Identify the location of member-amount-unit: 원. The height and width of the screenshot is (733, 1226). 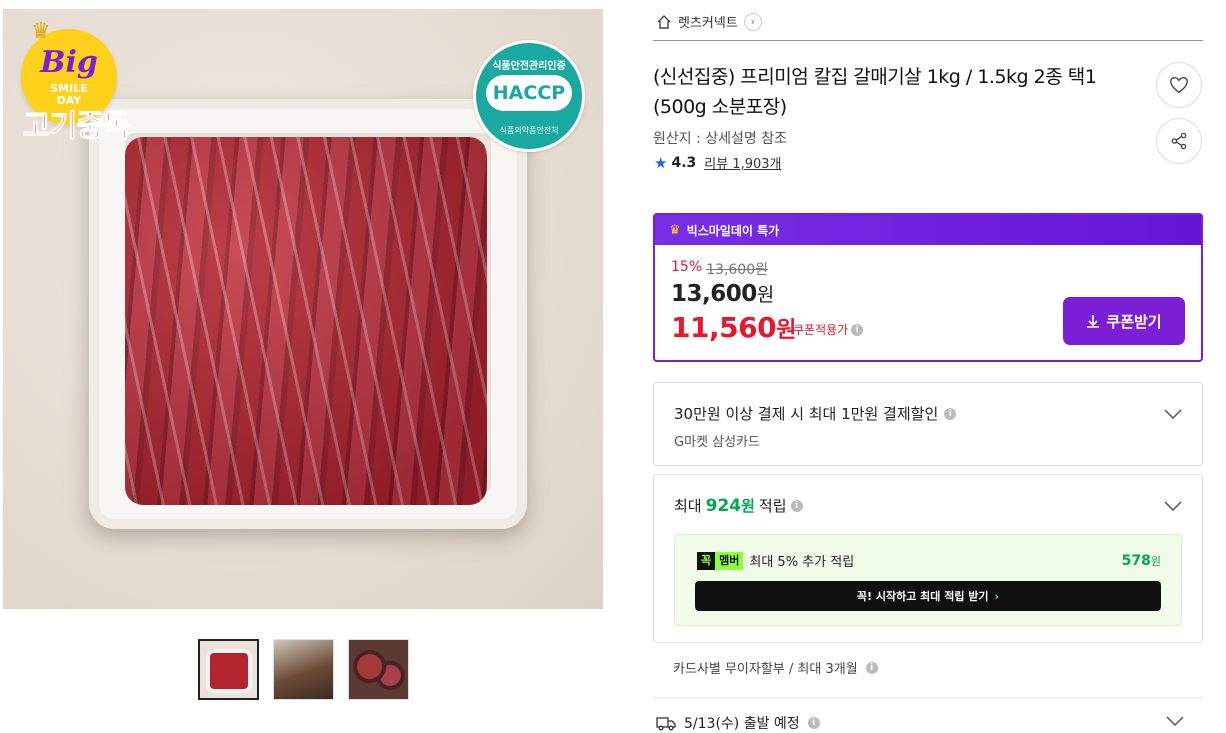
(1155, 561).